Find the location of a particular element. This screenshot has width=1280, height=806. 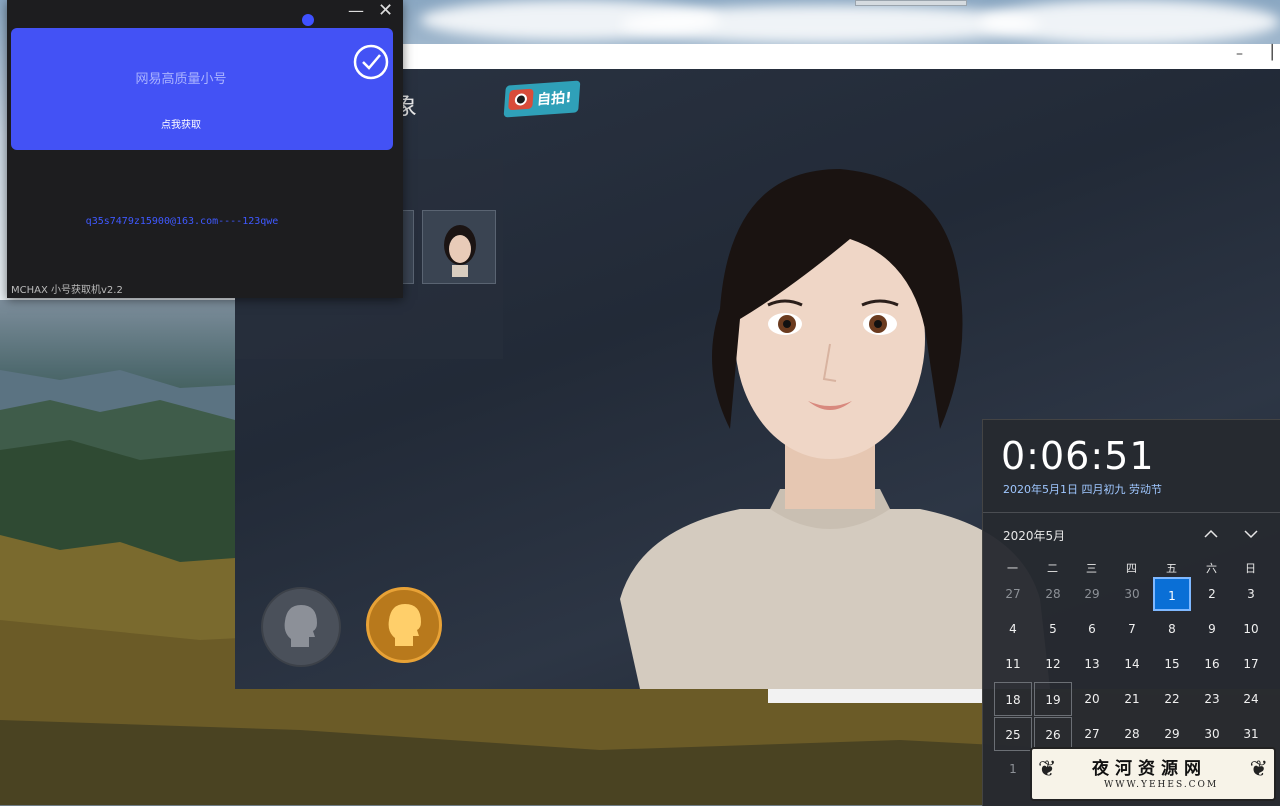

status-dot is located at coordinates (308, 20).